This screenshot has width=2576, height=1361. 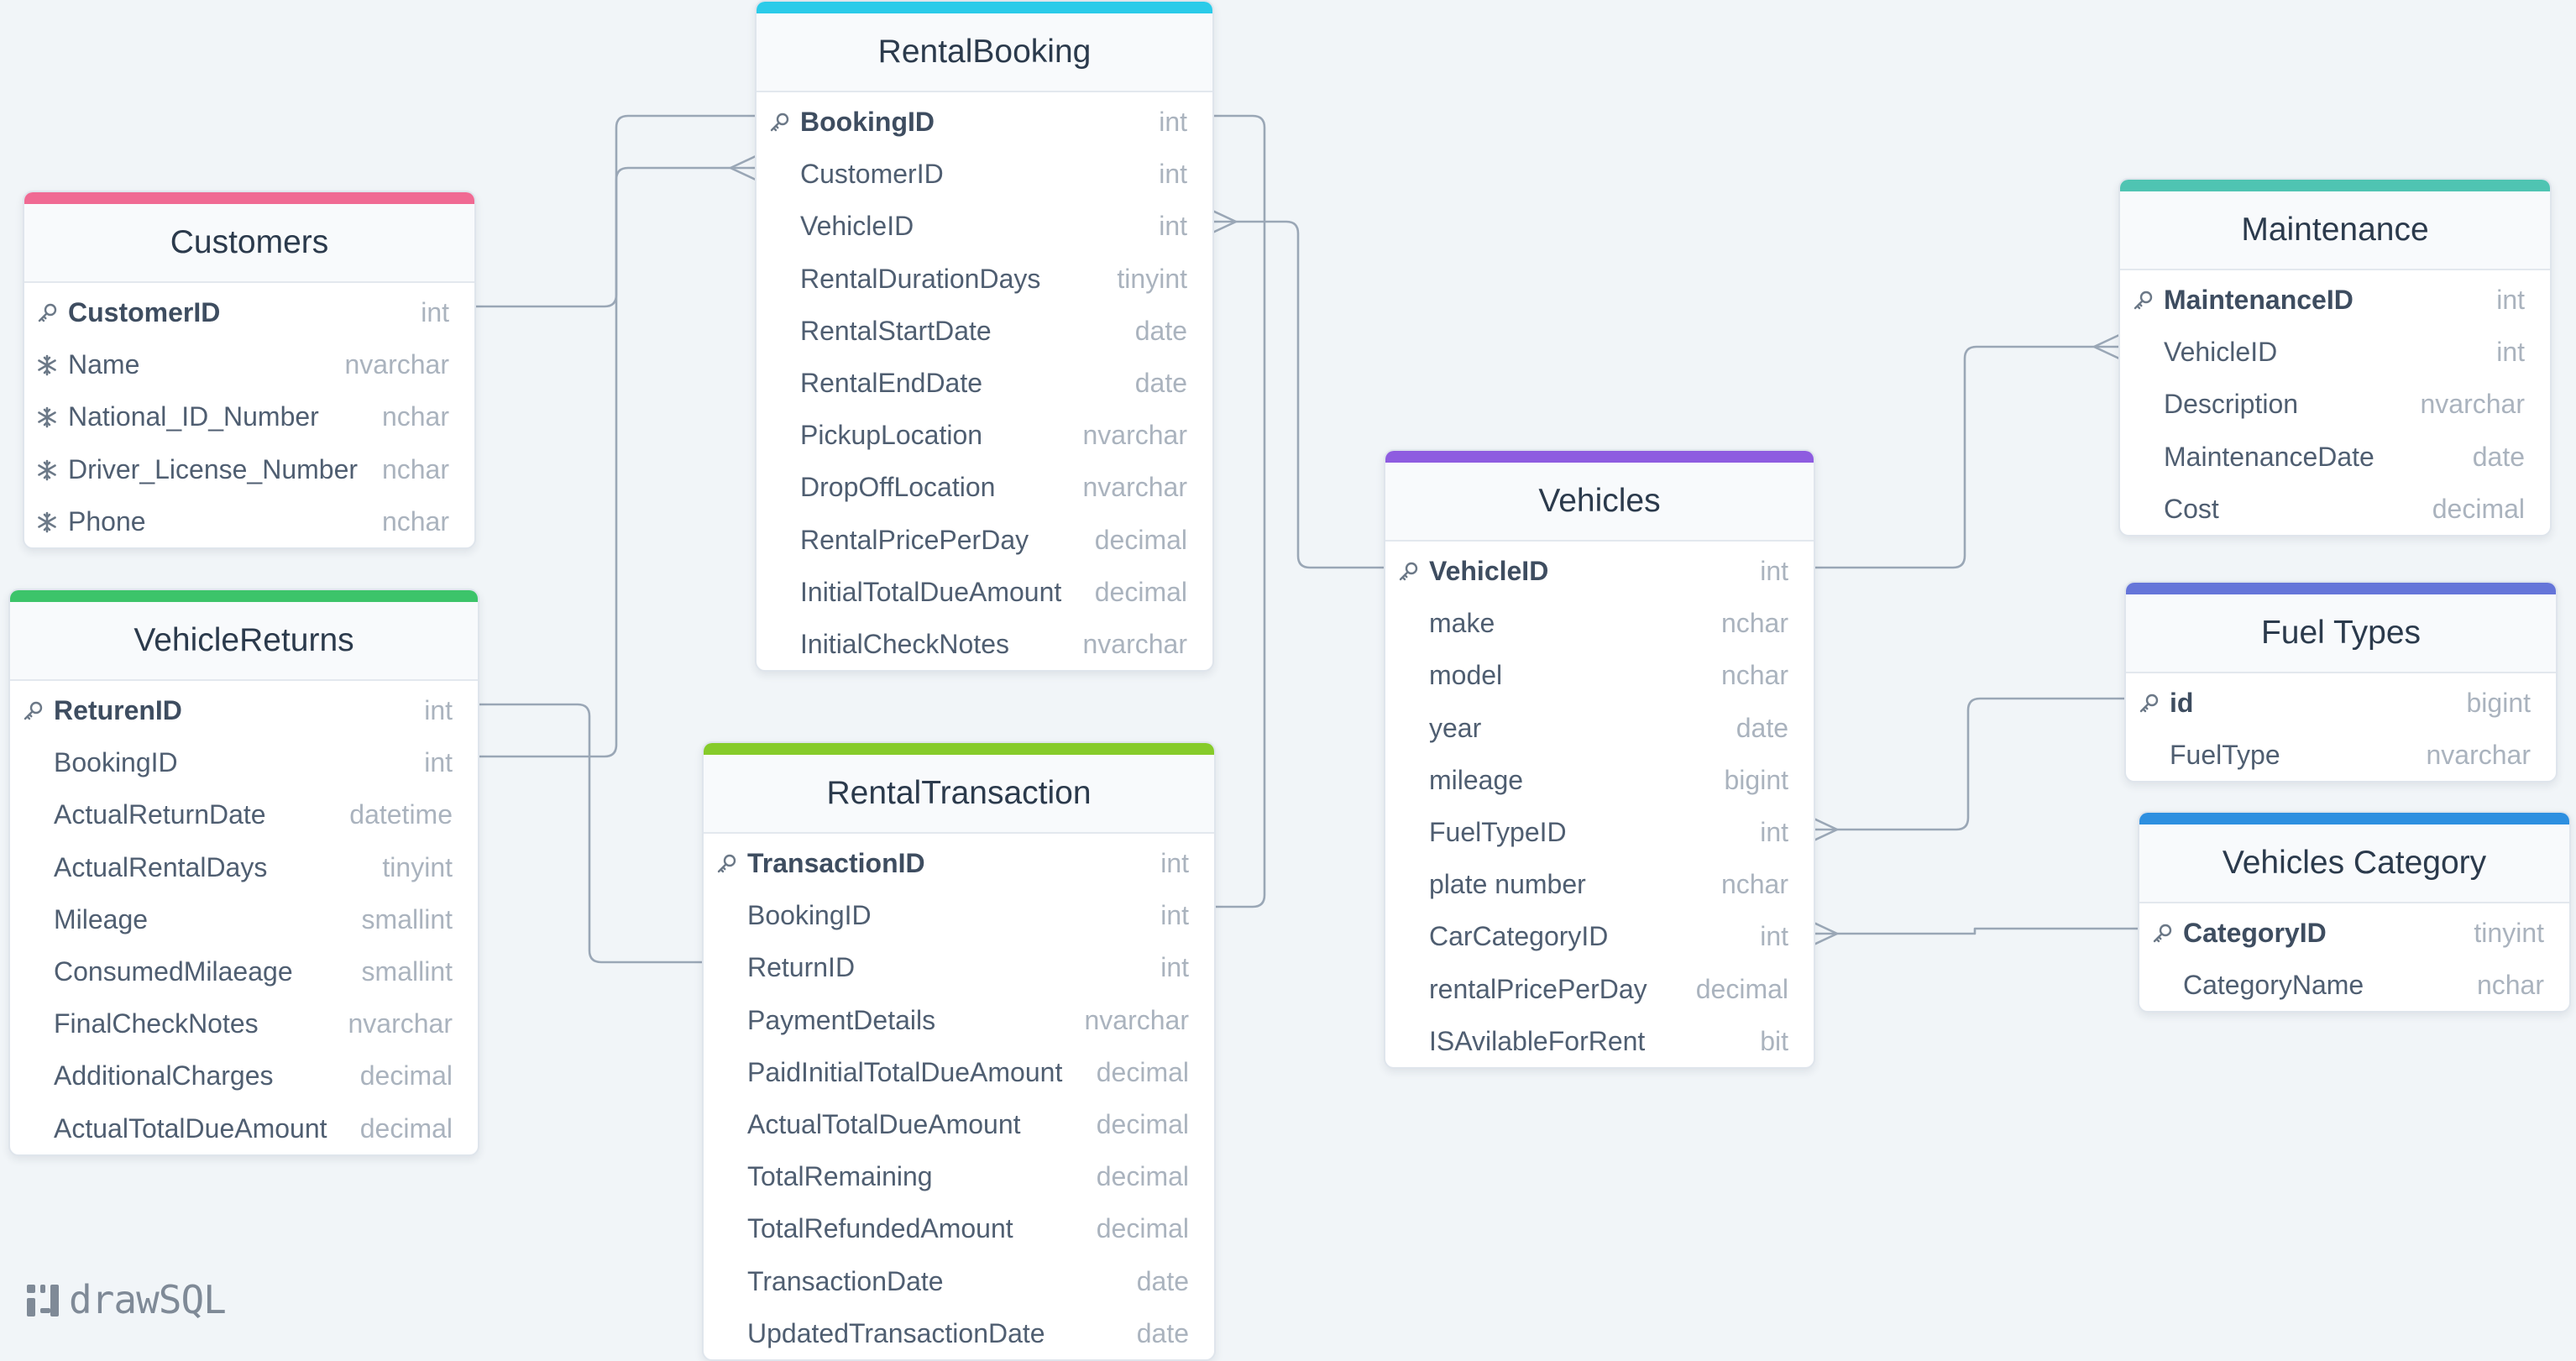 I want to click on field-row: ISAvilableForRent bit, so click(x=1600, y=1041).